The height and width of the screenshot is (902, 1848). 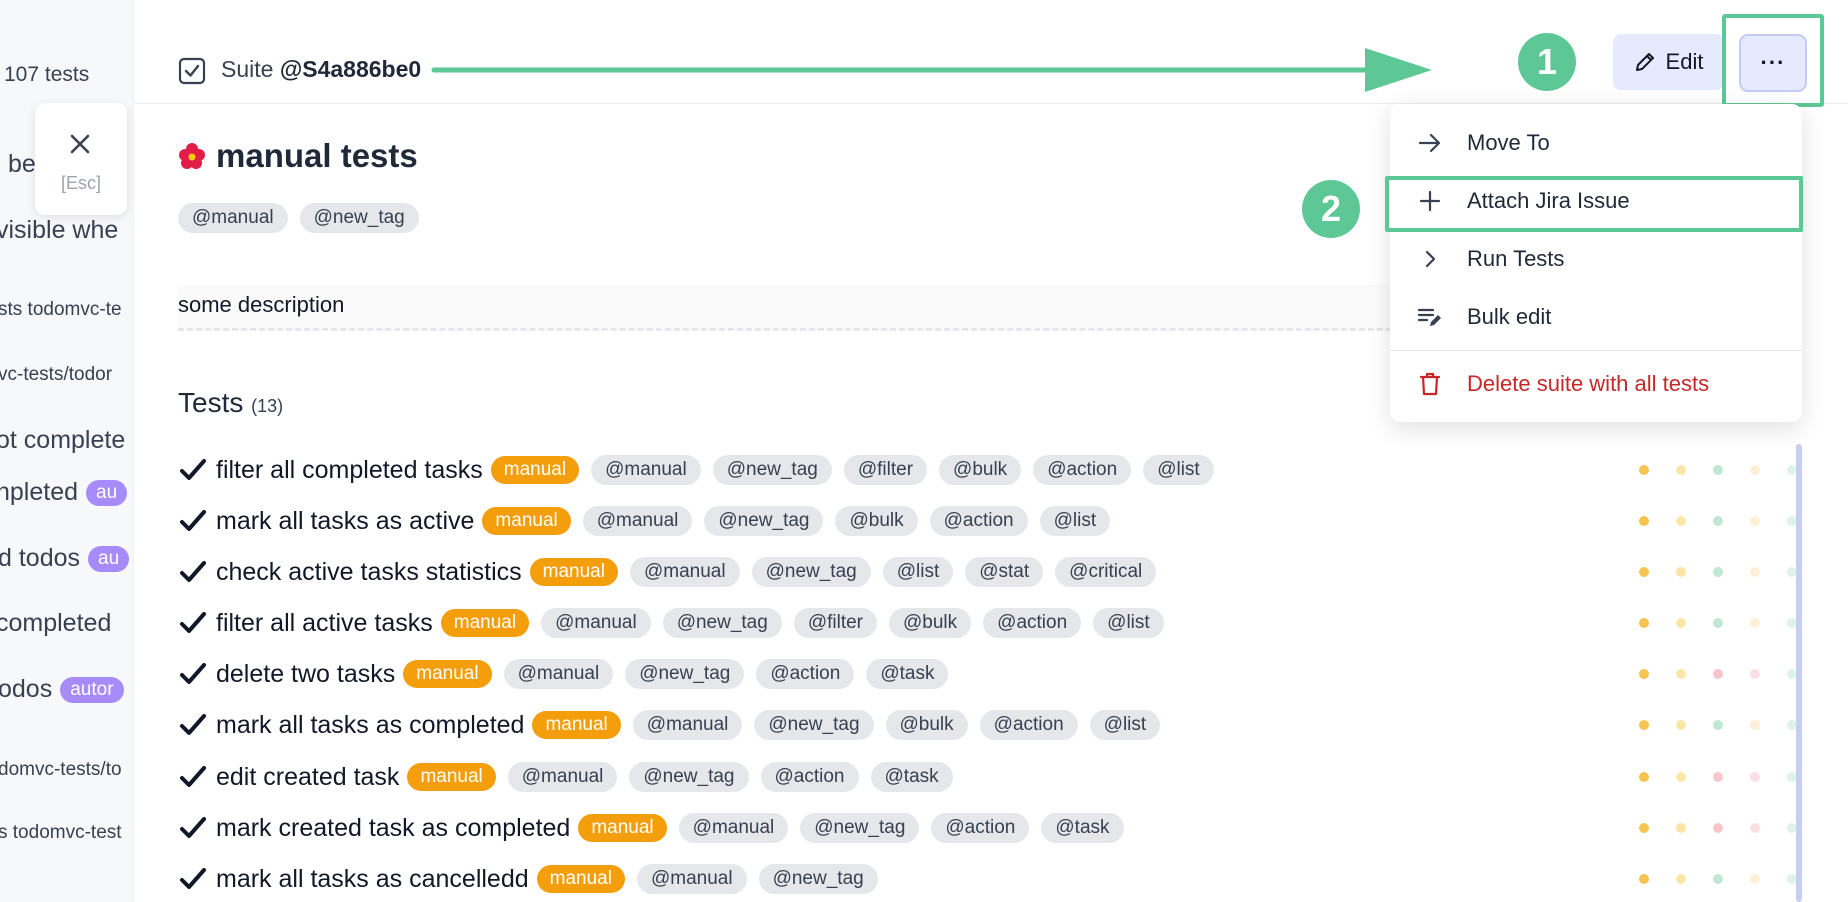 What do you see at coordinates (370, 725) in the screenshot?
I see `test-title: mark all tasks as completed` at bounding box center [370, 725].